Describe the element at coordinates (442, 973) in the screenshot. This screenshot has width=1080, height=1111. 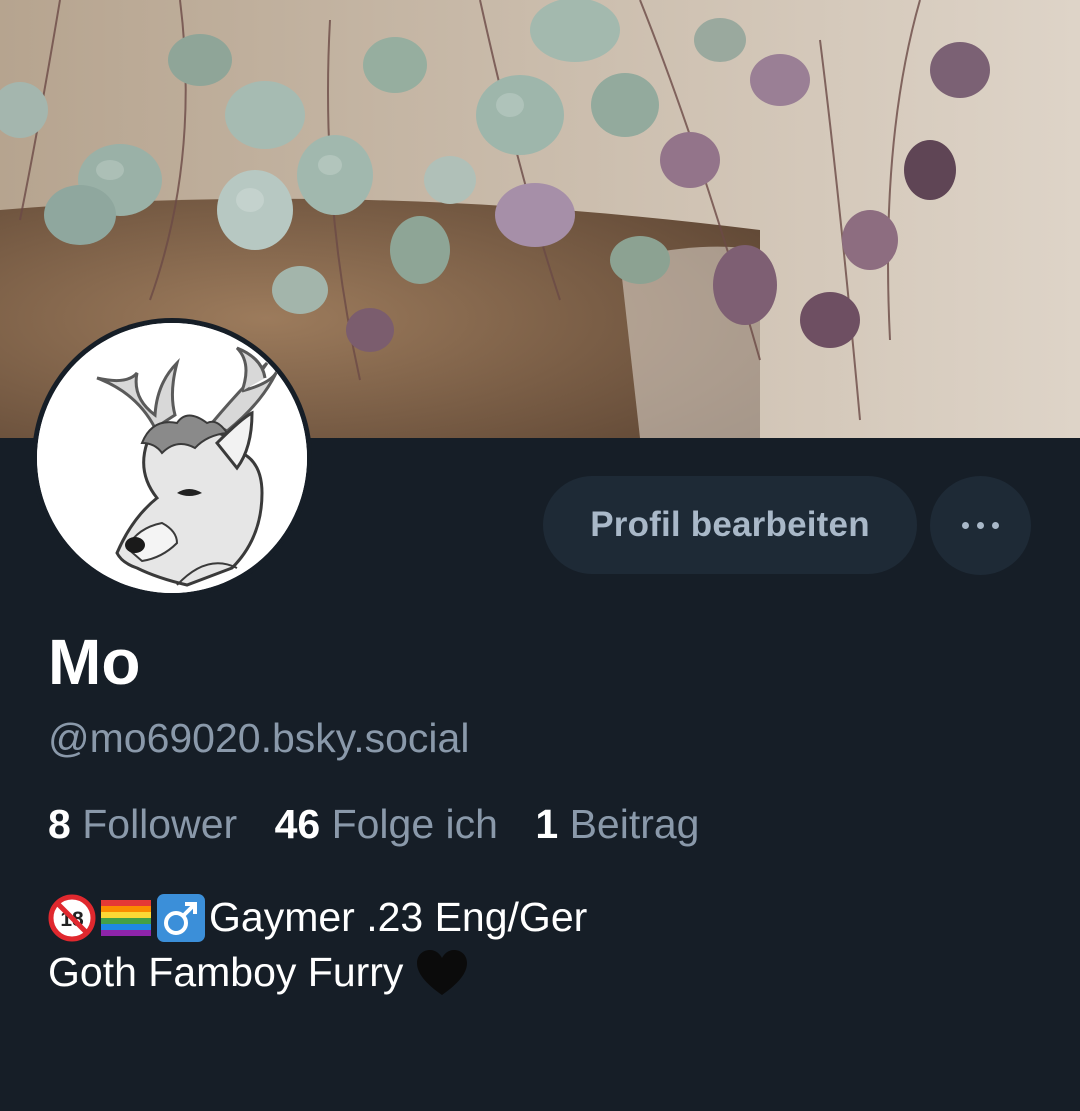
I see `black-heart-emoji` at that location.